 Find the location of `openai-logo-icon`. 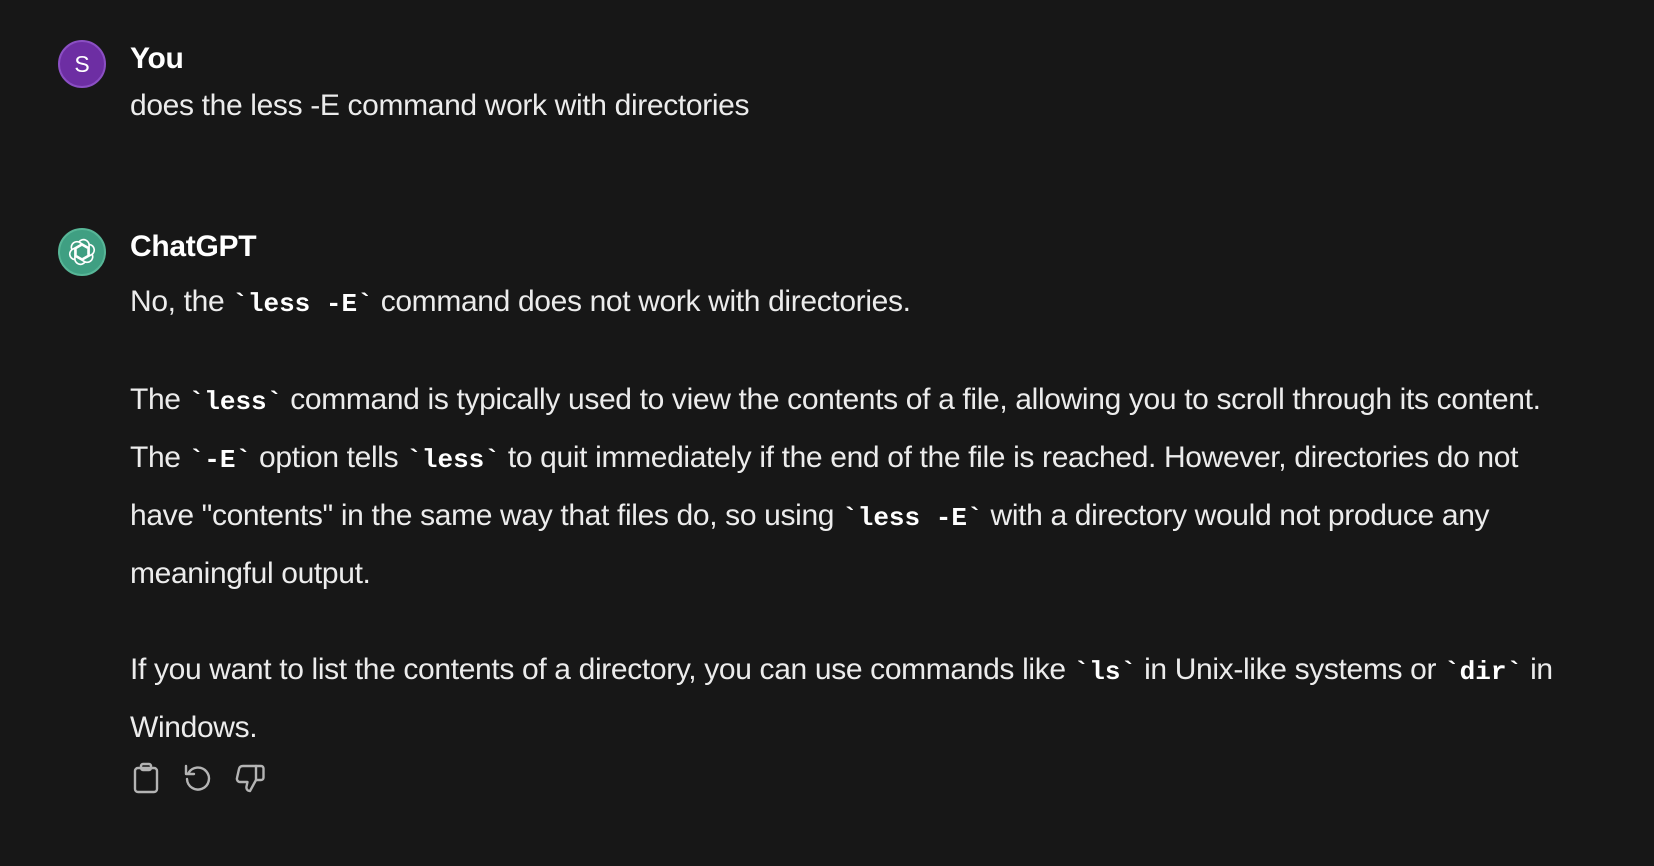

openai-logo-icon is located at coordinates (82, 252).